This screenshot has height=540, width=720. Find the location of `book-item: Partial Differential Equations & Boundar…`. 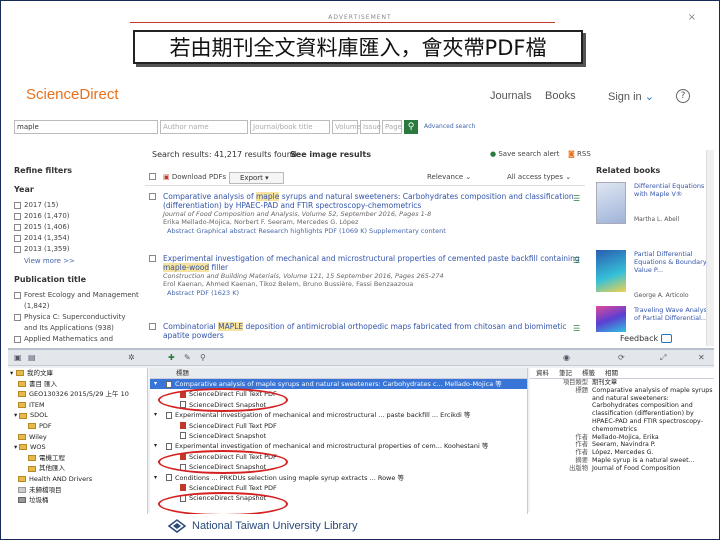

book-item: Partial Differential Equations & Boundar… is located at coordinates (655, 279).